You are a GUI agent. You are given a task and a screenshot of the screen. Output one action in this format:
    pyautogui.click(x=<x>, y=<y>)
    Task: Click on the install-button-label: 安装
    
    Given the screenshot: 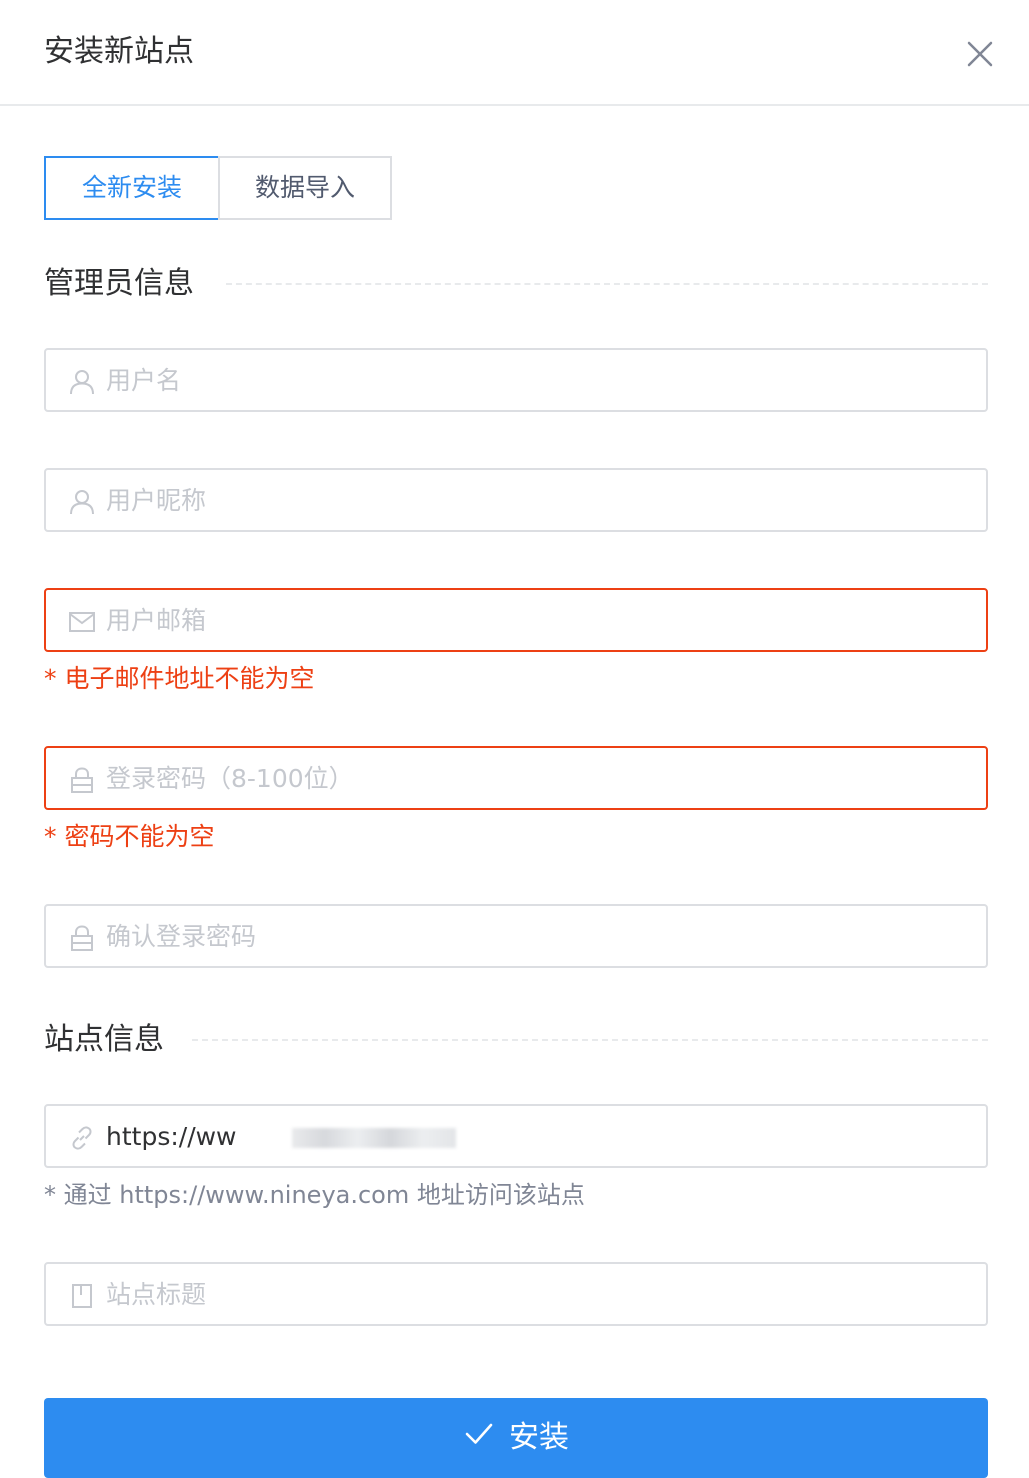 What is the action you would take?
    pyautogui.click(x=539, y=1437)
    